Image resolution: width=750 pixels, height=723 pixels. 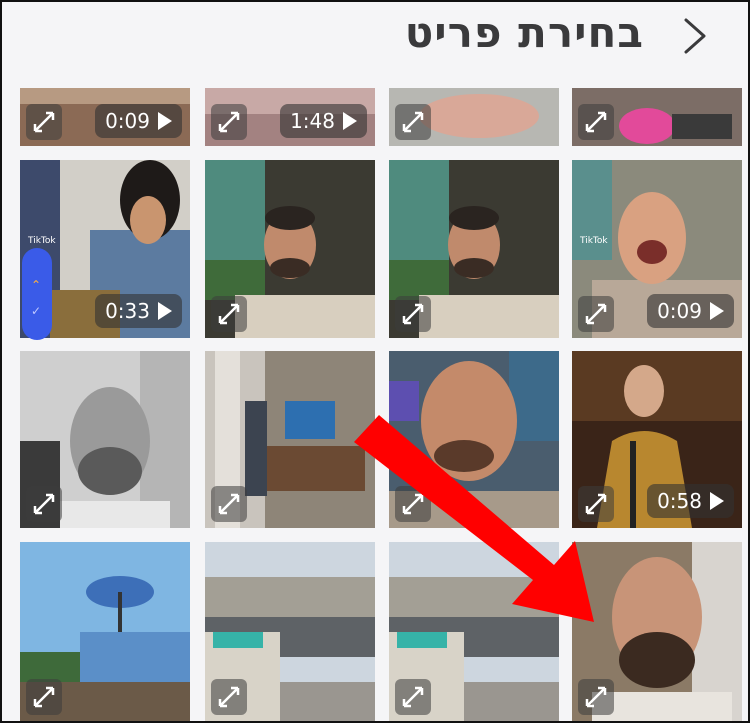 I want to click on video-duration: 0:33, so click(x=138, y=311).